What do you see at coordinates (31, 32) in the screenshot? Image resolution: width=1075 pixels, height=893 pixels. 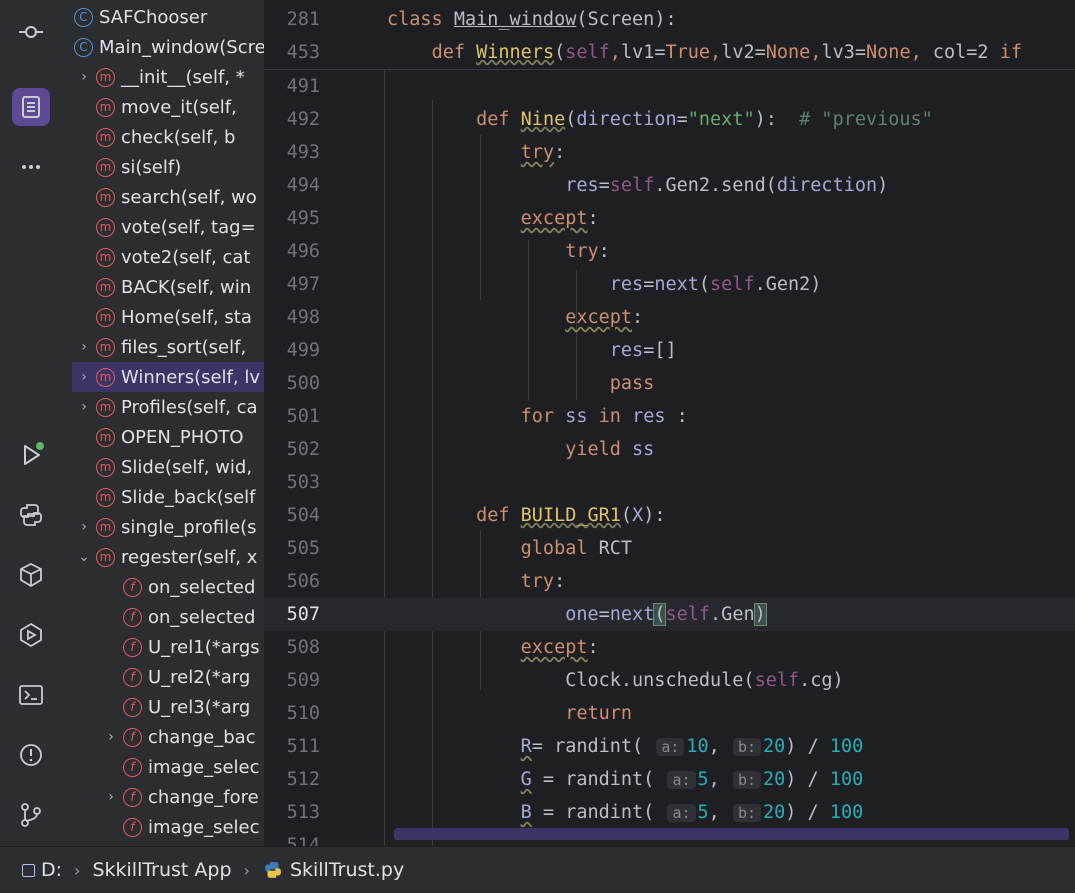 I see `commit-icon` at bounding box center [31, 32].